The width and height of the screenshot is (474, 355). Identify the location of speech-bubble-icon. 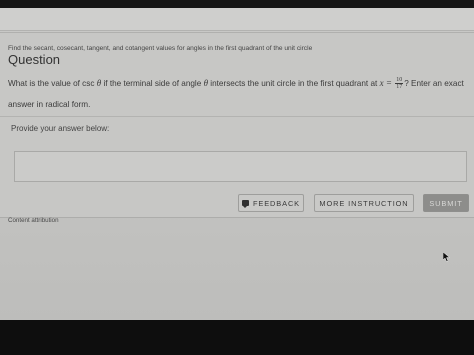
(245, 204).